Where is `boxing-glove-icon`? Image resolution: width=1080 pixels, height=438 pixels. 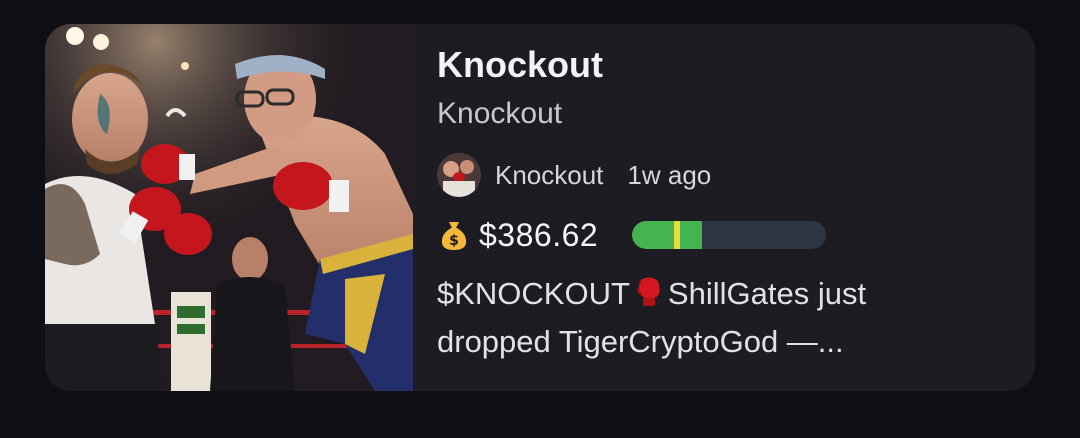 boxing-glove-icon is located at coordinates (649, 290).